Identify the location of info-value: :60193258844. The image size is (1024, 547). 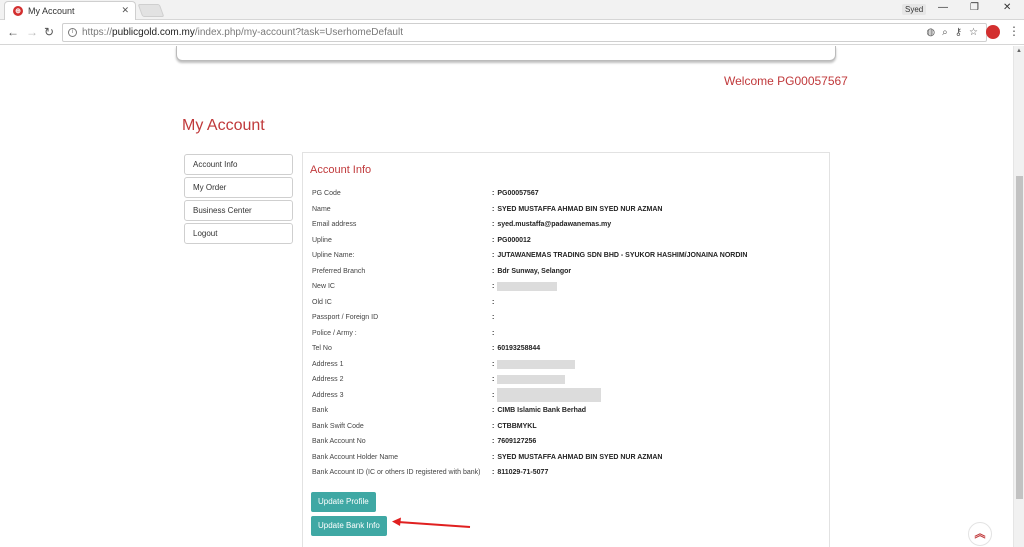
(516, 349).